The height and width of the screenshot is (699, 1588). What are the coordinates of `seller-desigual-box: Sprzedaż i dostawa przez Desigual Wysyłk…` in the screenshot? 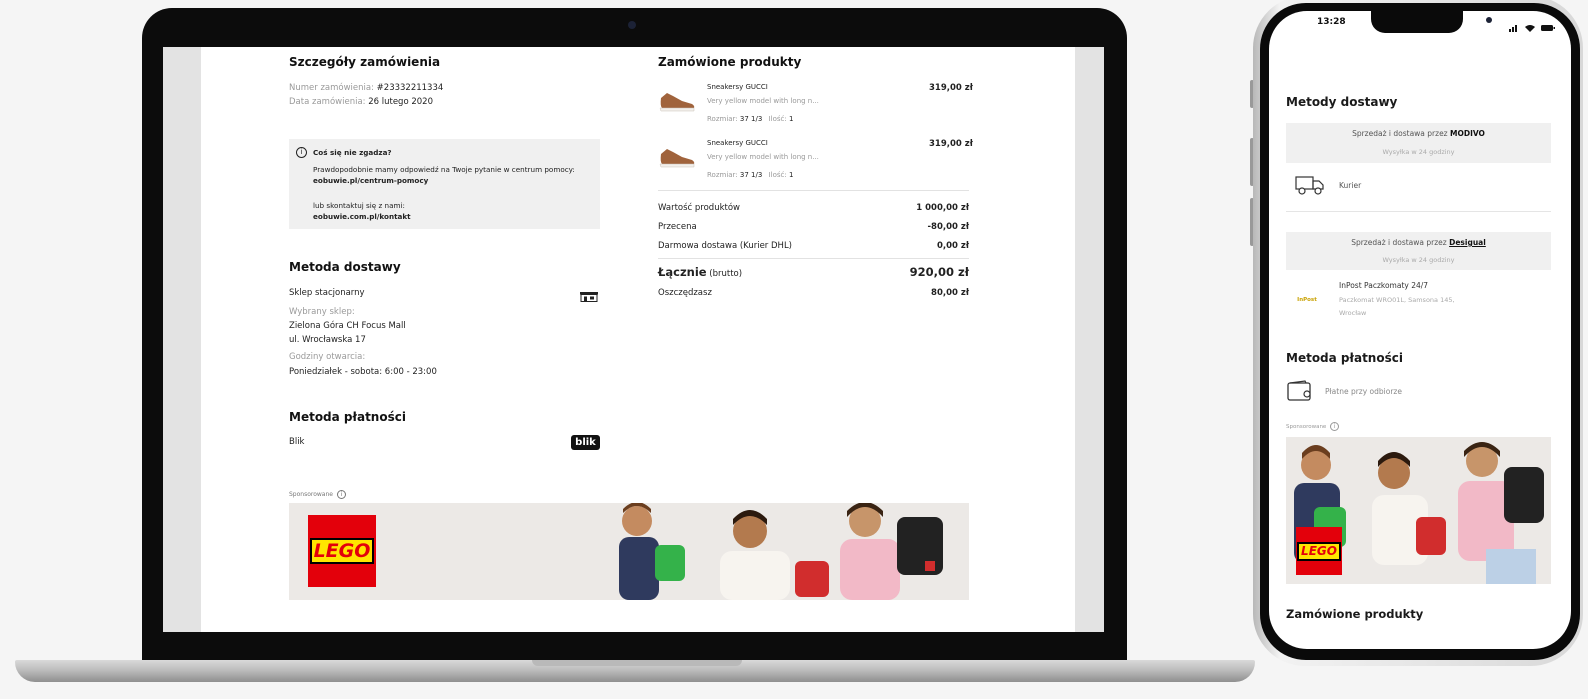 It's located at (1418, 251).